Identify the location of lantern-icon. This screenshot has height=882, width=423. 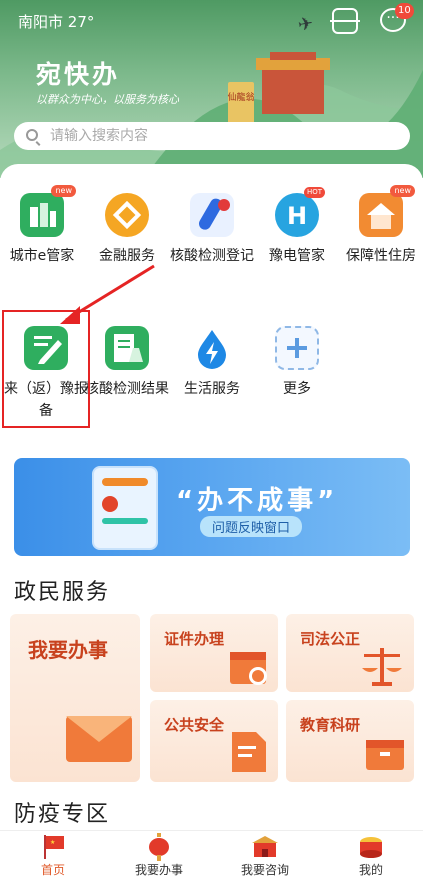
(159, 848).